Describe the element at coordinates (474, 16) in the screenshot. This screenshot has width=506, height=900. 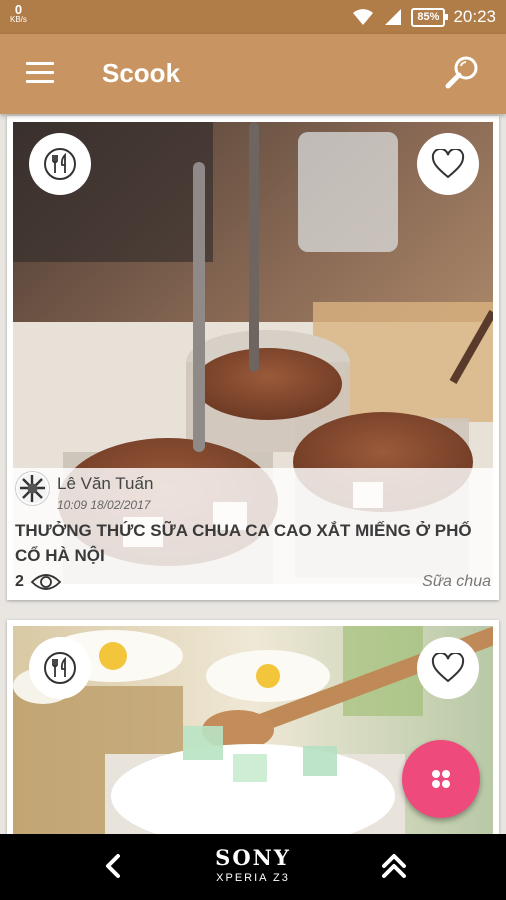
I see `clock: 20:23` at that location.